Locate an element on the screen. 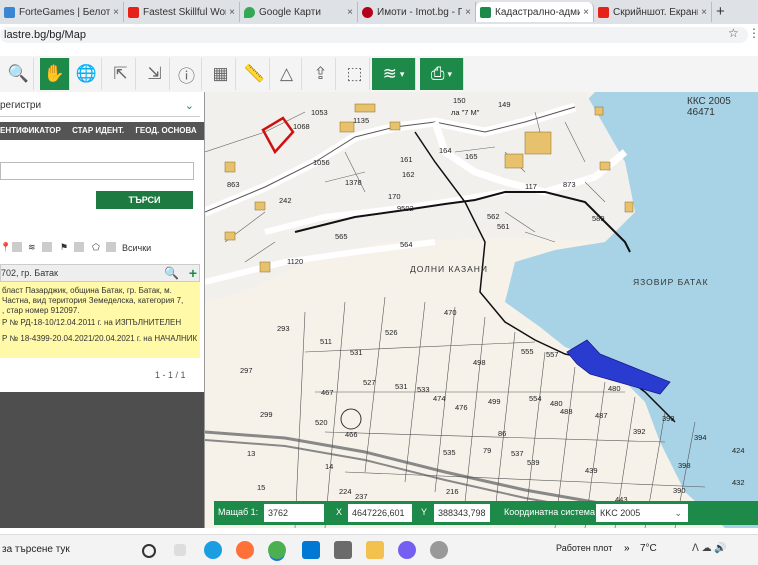  system-tray: ᐱ ☁ 🔊 is located at coordinates (709, 548).